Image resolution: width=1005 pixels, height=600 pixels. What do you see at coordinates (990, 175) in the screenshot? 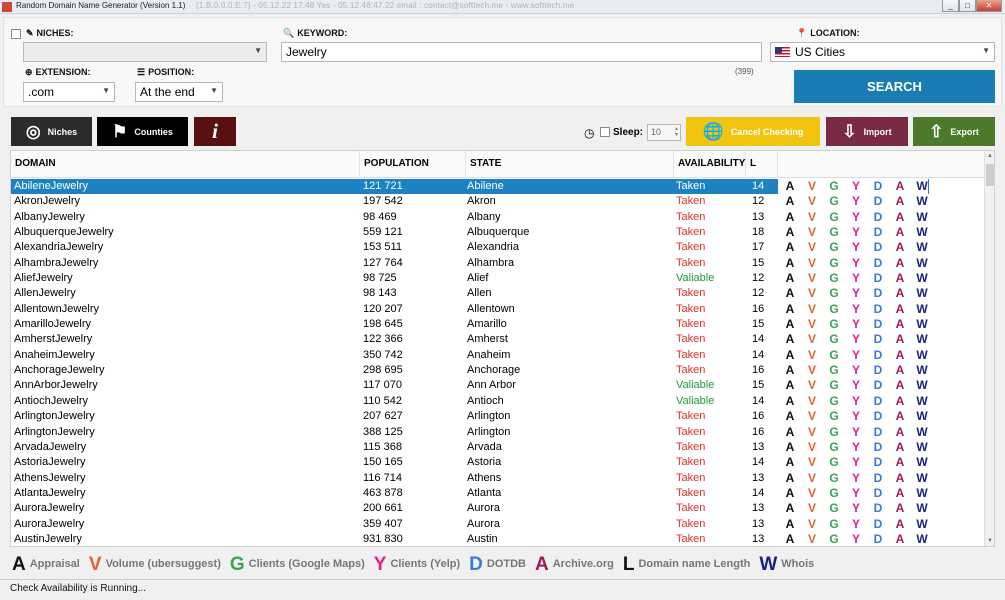
I see `scroll-thumb` at bounding box center [990, 175].